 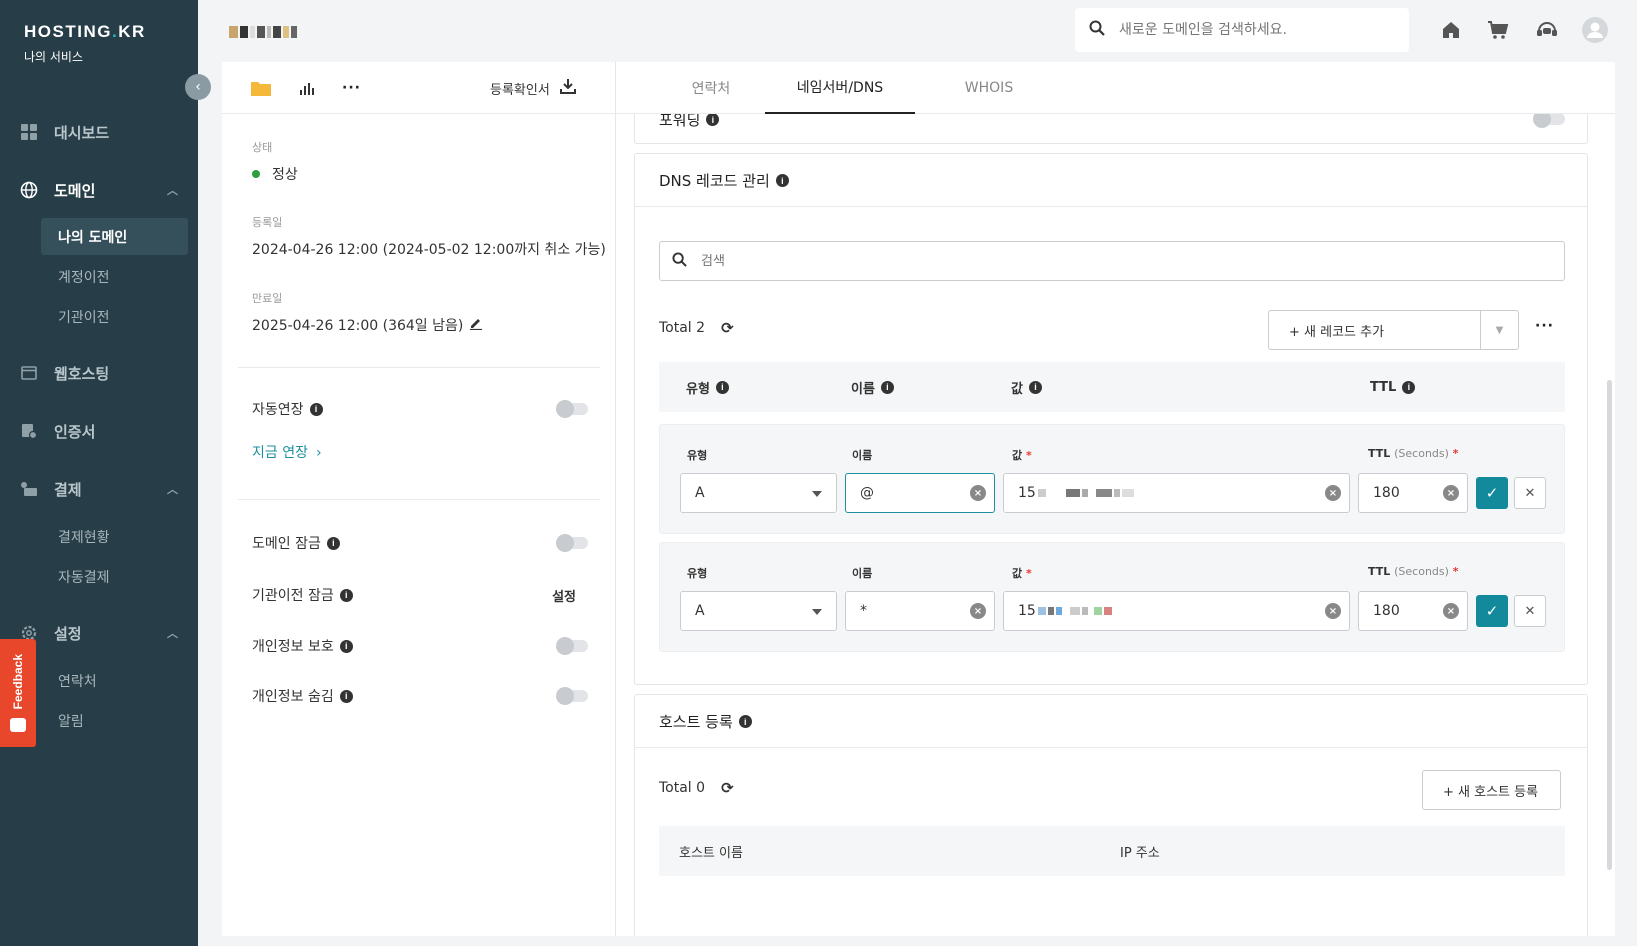 I want to click on record-name-input: * ×, so click(x=920, y=611).